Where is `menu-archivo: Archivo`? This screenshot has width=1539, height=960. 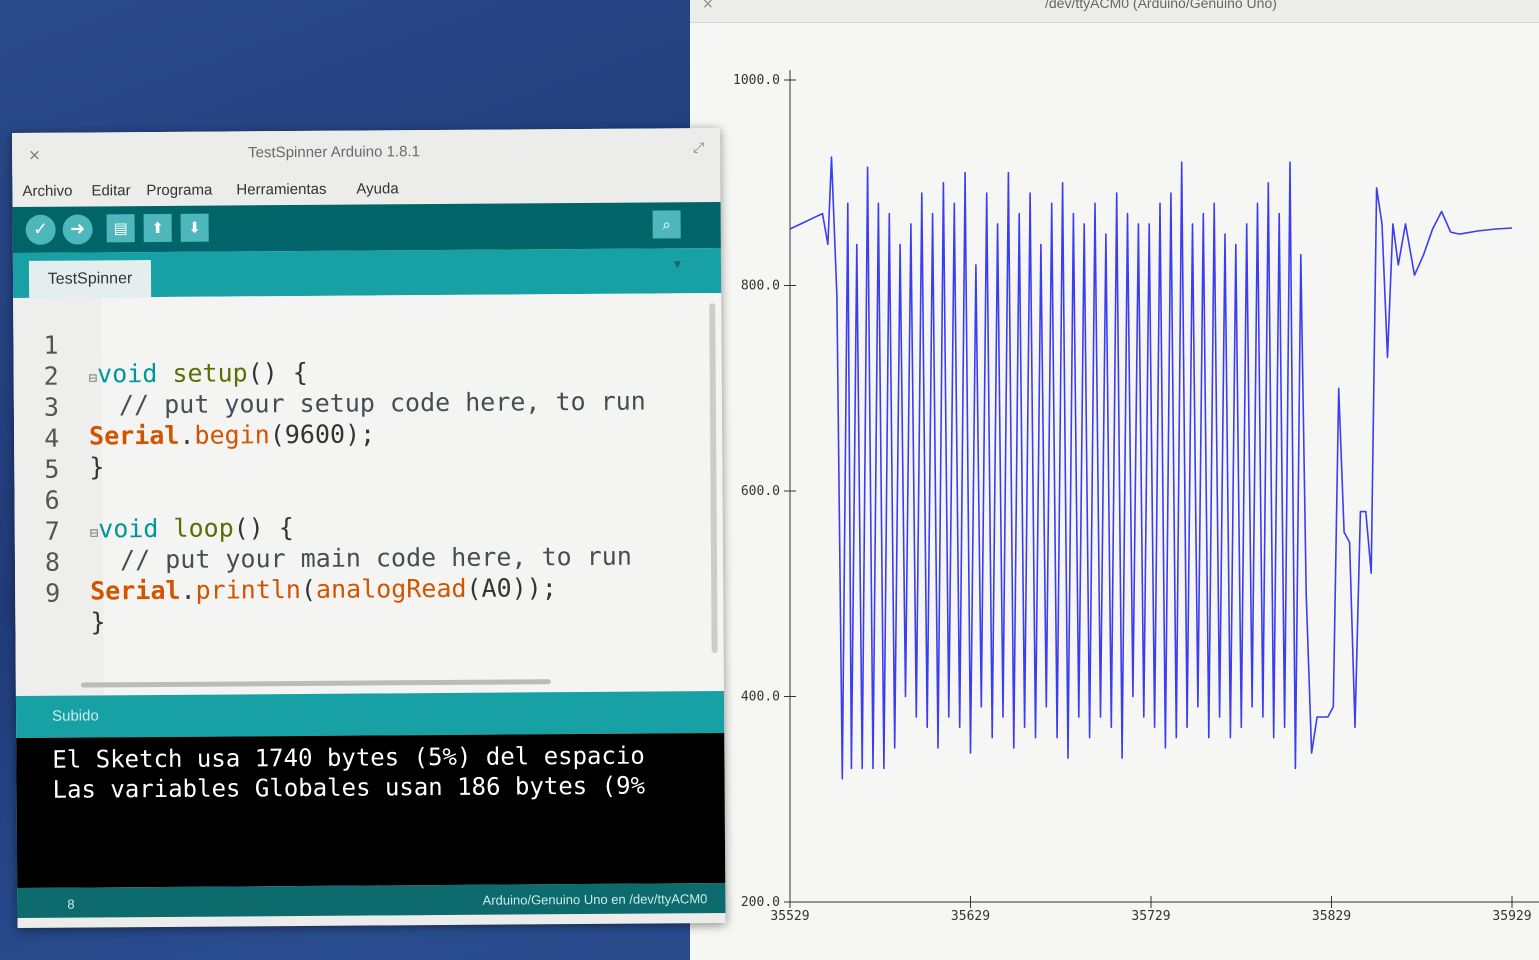
menu-archivo: Archivo is located at coordinates (47, 191).